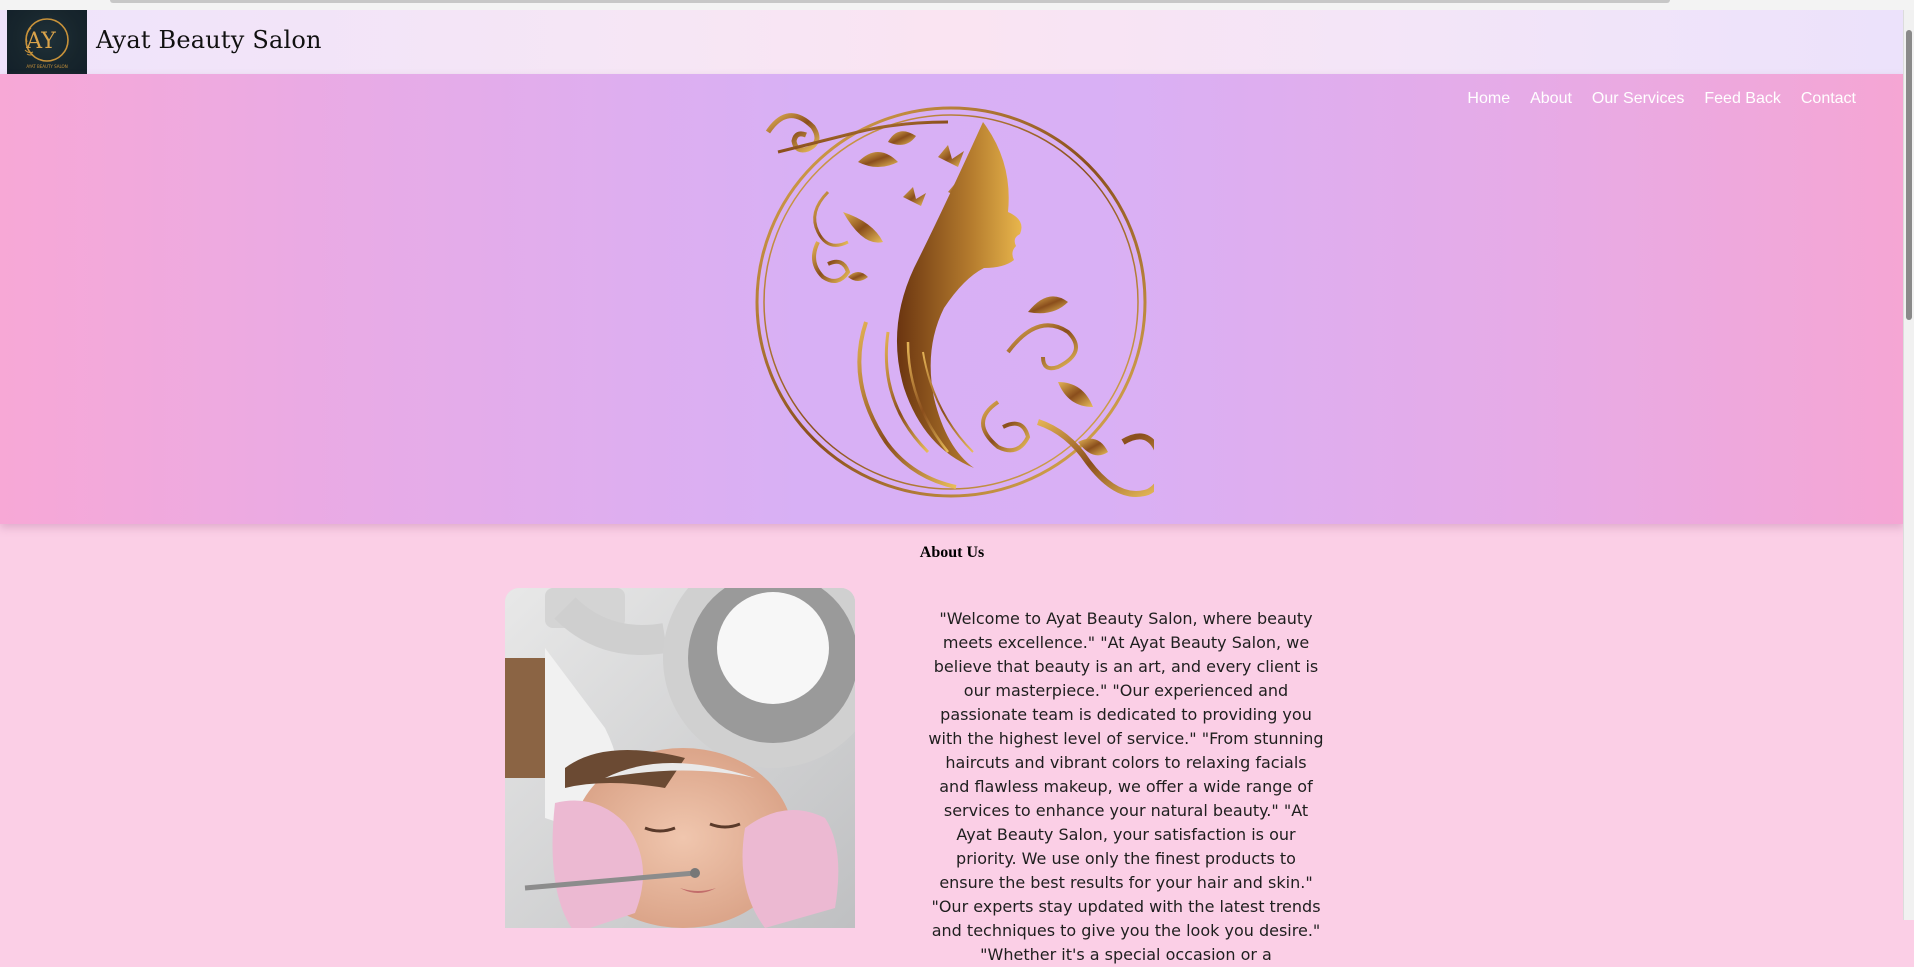 The image size is (1914, 967). Describe the element at coordinates (40, 41) in the screenshot. I see `svg-text: AY` at that location.